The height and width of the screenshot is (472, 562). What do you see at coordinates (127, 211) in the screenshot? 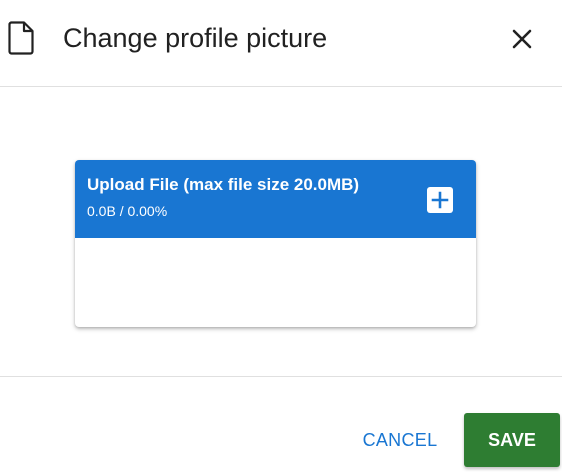
I see `upload-progress: 0.0B / 0.00%` at bounding box center [127, 211].